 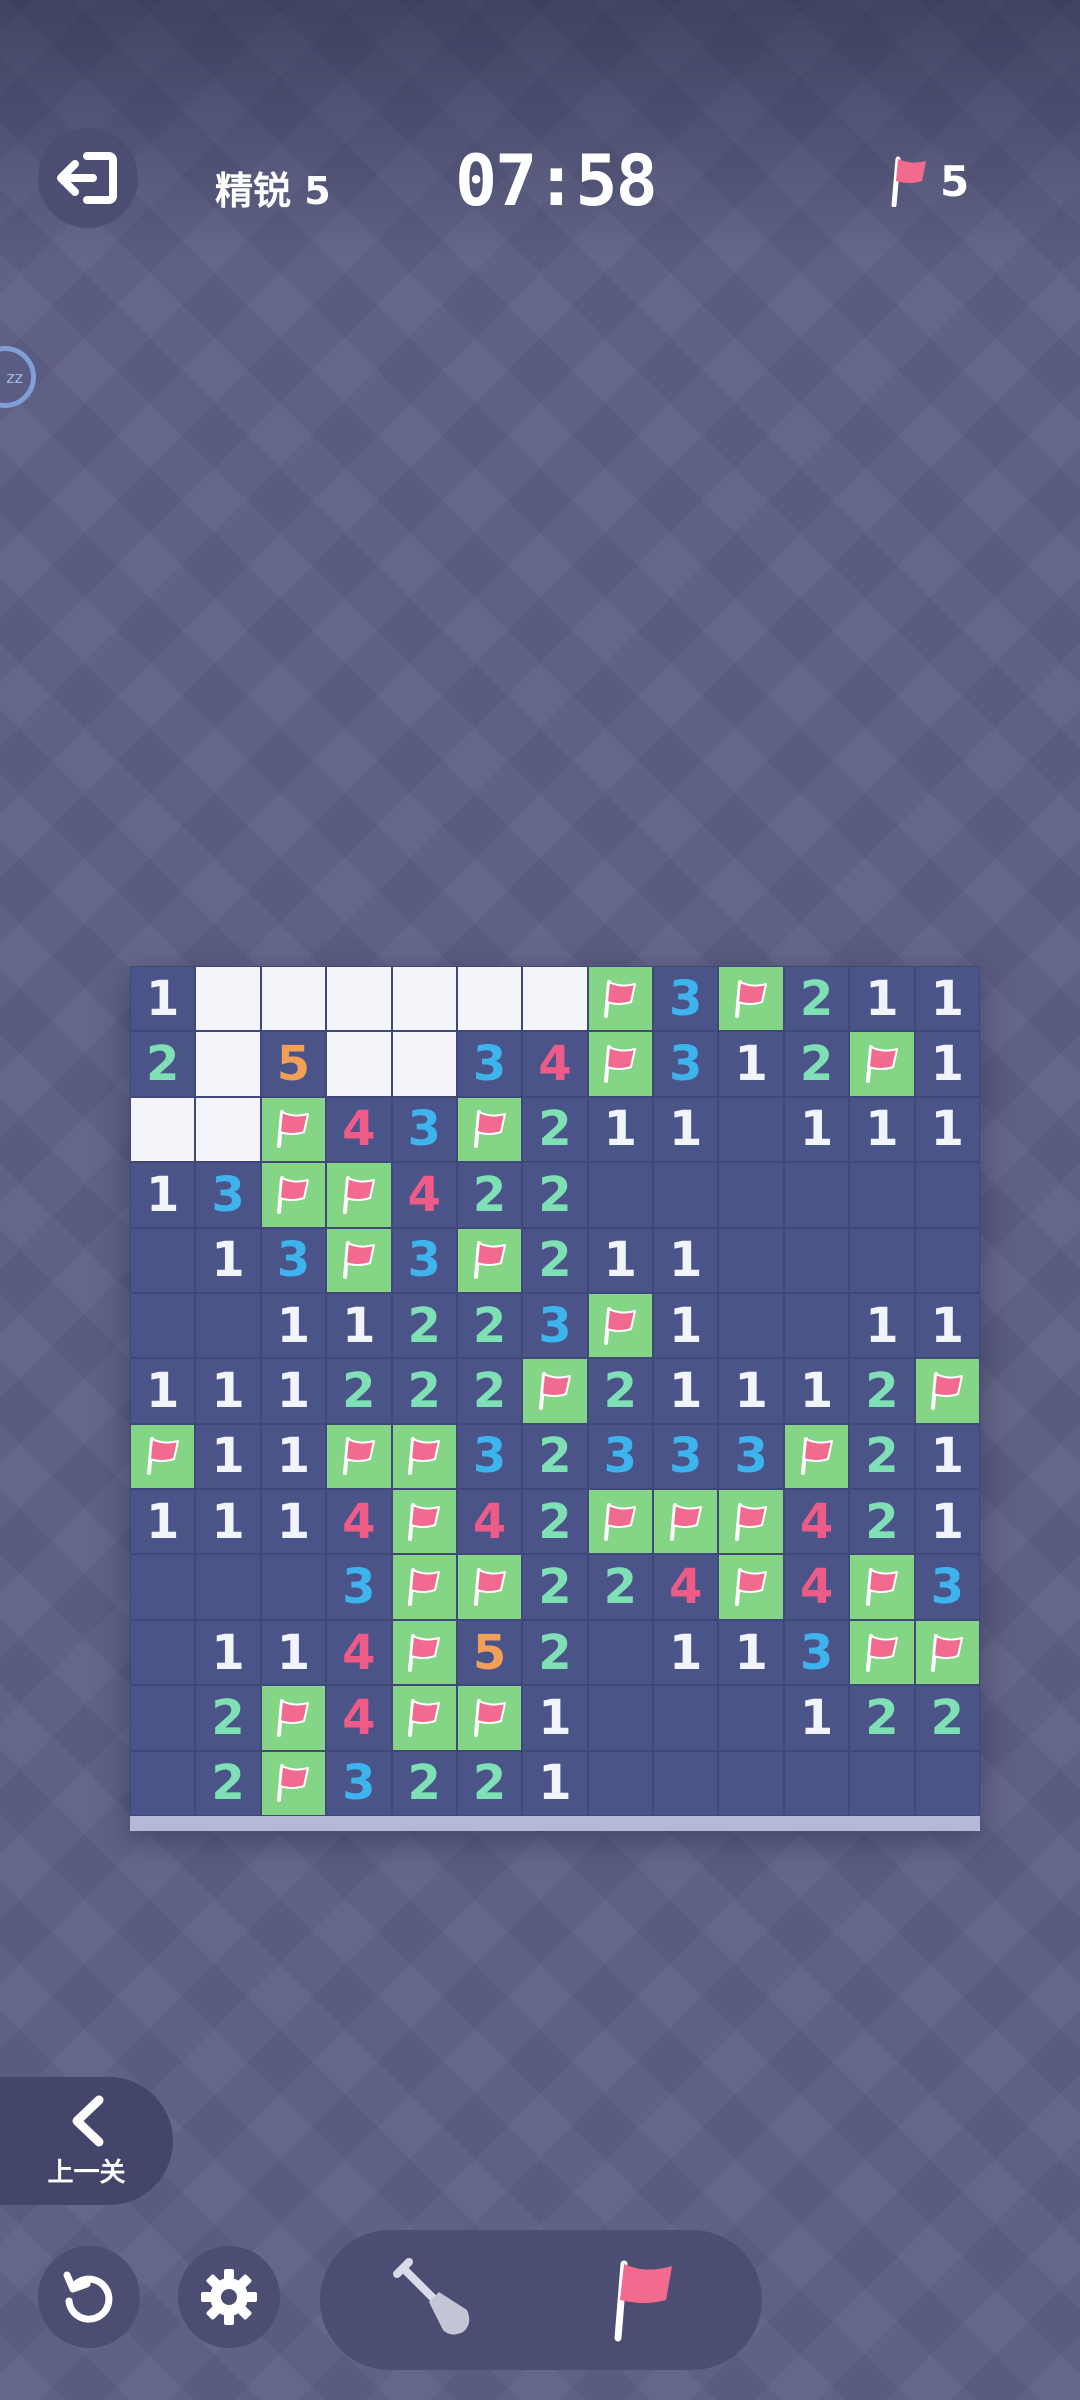 I want to click on sleep-icon: zz, so click(x=18, y=377).